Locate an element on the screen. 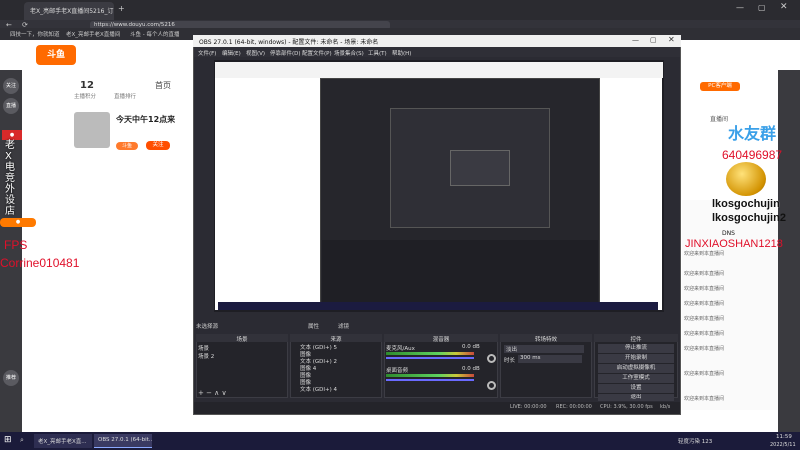 The image size is (800, 450). menu-view: 视图(V) is located at coordinates (255, 53).